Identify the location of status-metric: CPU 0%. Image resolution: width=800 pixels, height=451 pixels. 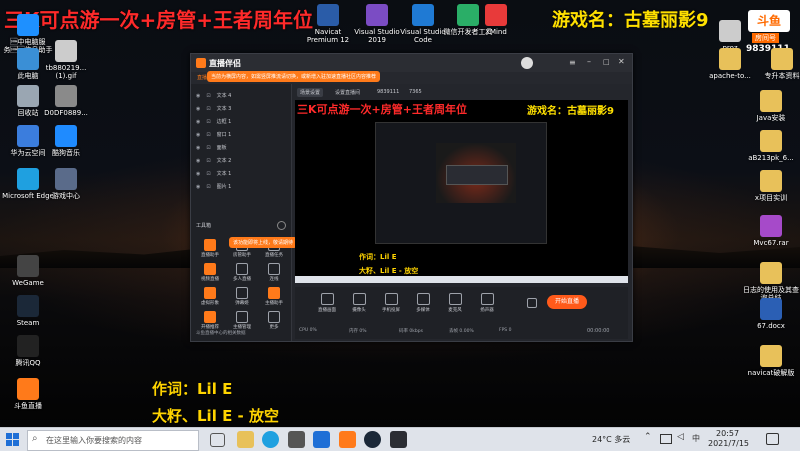
(308, 330).